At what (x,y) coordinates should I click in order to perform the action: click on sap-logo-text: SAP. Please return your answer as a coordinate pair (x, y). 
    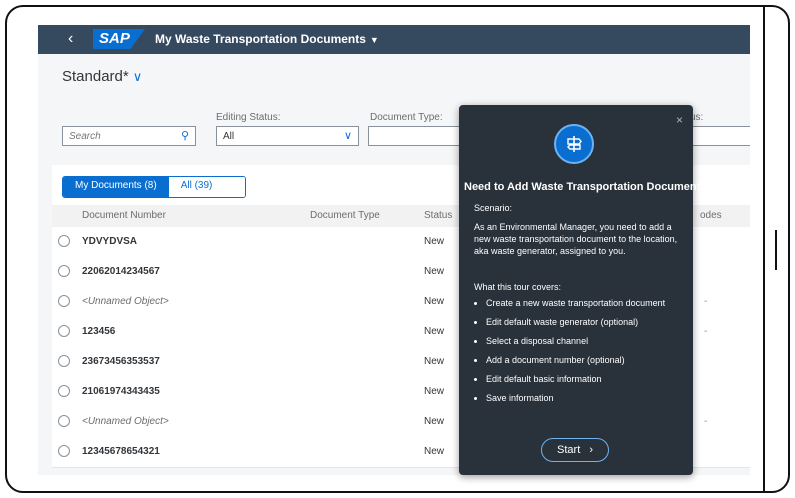
    Looking at the image, I should click on (114, 38).